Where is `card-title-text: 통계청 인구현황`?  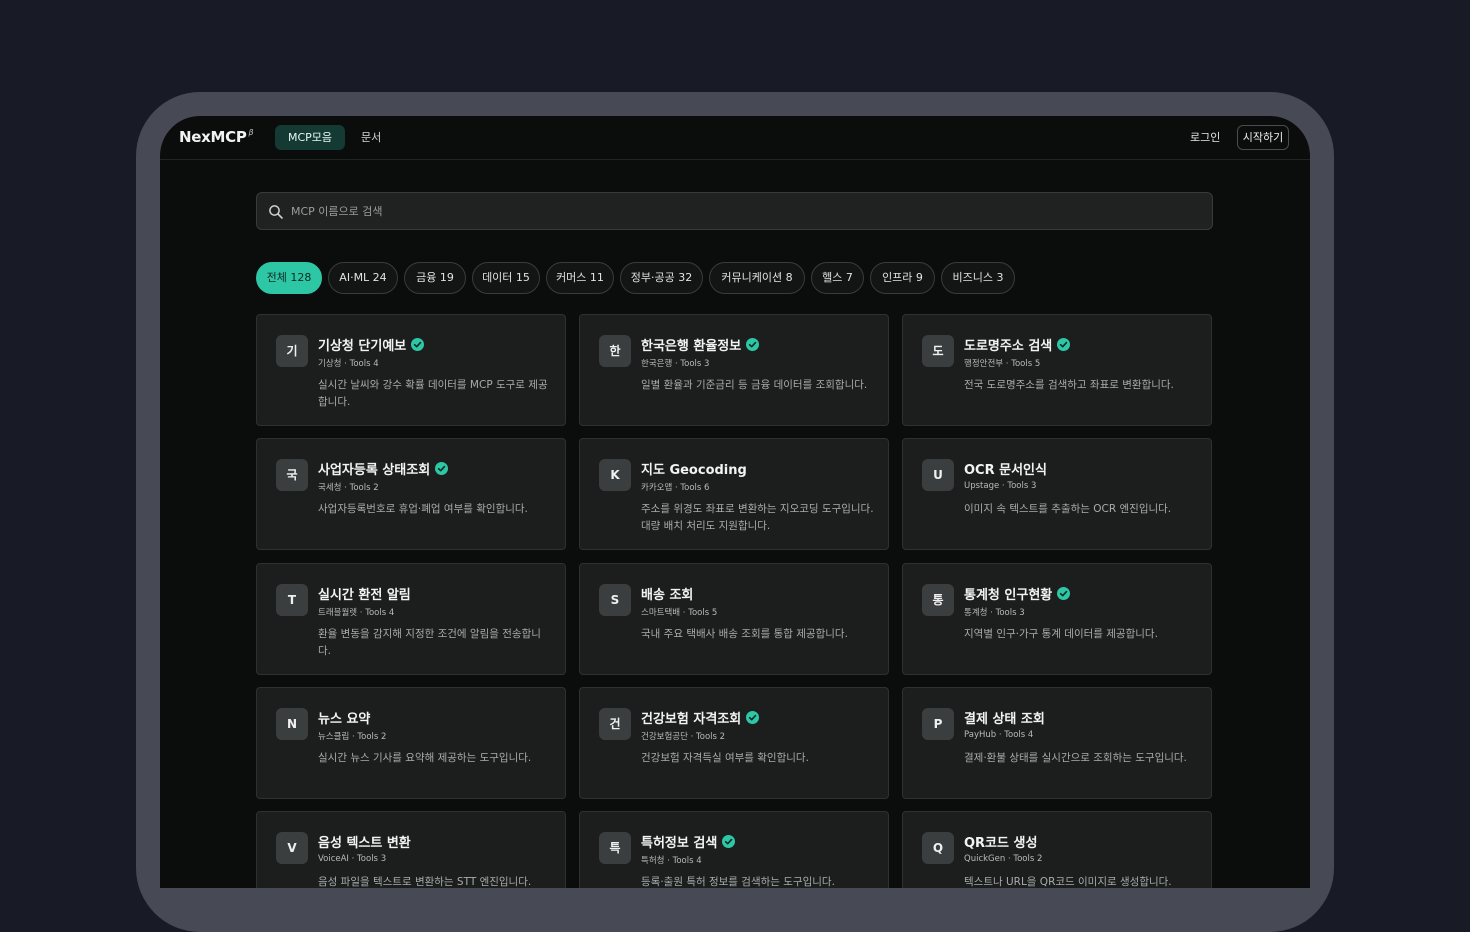
card-title-text: 통계청 인구현황 is located at coordinates (1008, 595).